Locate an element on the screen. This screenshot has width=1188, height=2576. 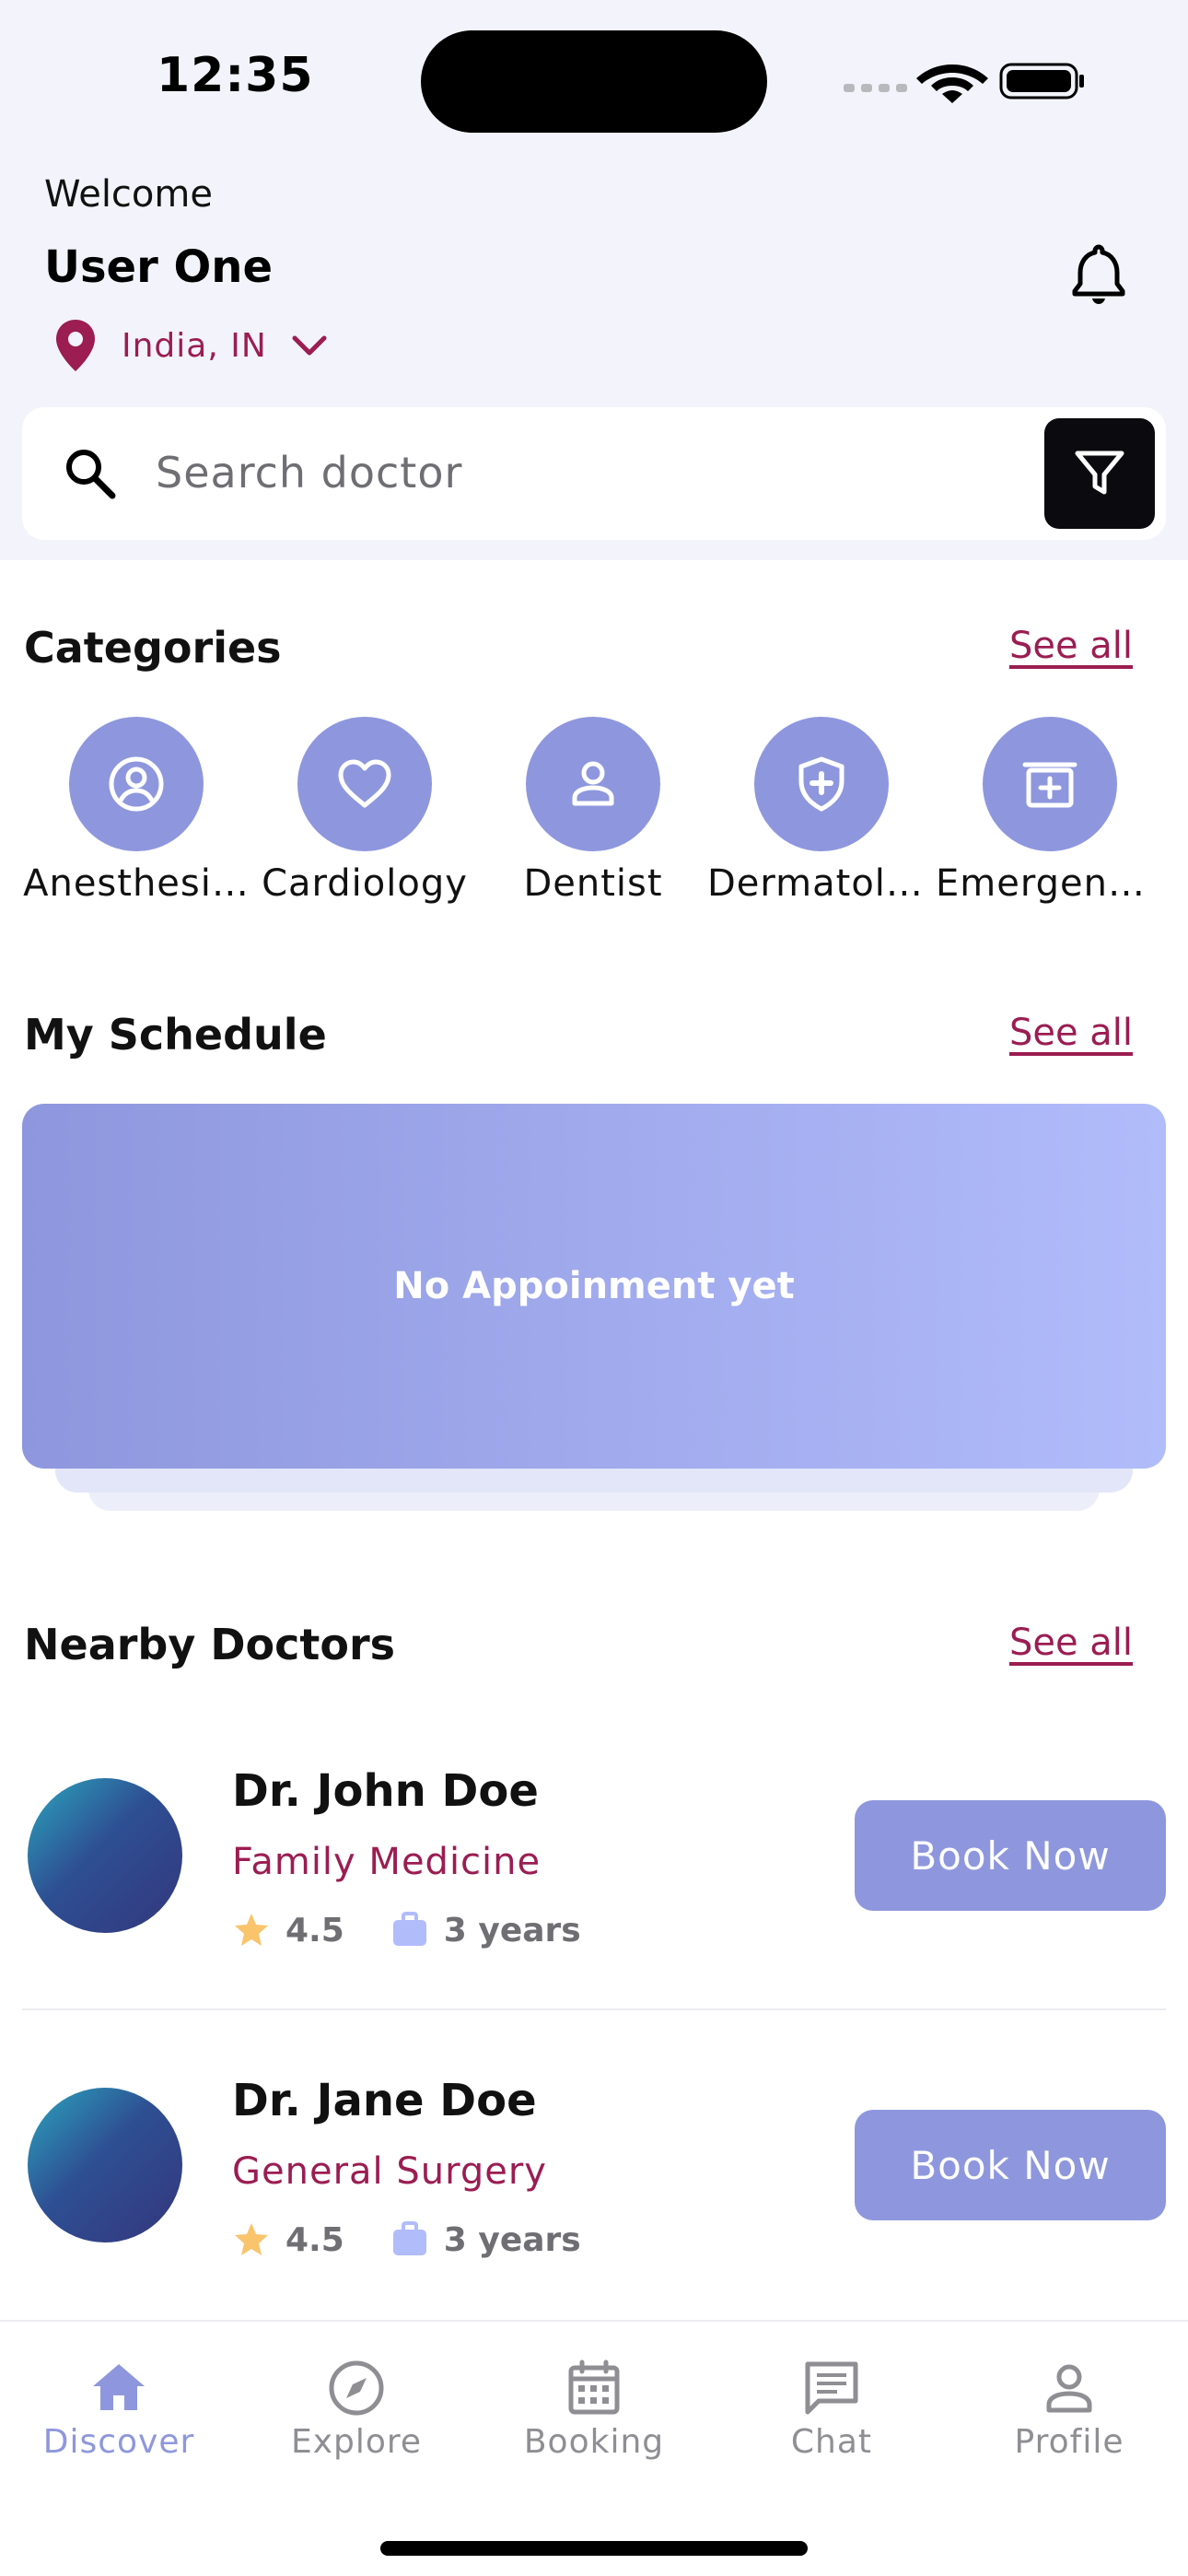
categories-title: Categories is located at coordinates (153, 648).